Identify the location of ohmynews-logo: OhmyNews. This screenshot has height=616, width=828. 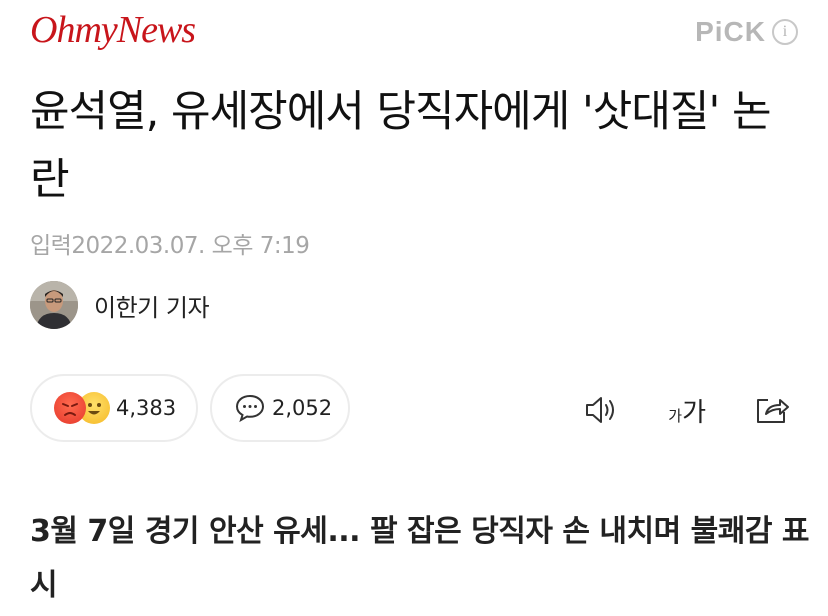
(113, 30).